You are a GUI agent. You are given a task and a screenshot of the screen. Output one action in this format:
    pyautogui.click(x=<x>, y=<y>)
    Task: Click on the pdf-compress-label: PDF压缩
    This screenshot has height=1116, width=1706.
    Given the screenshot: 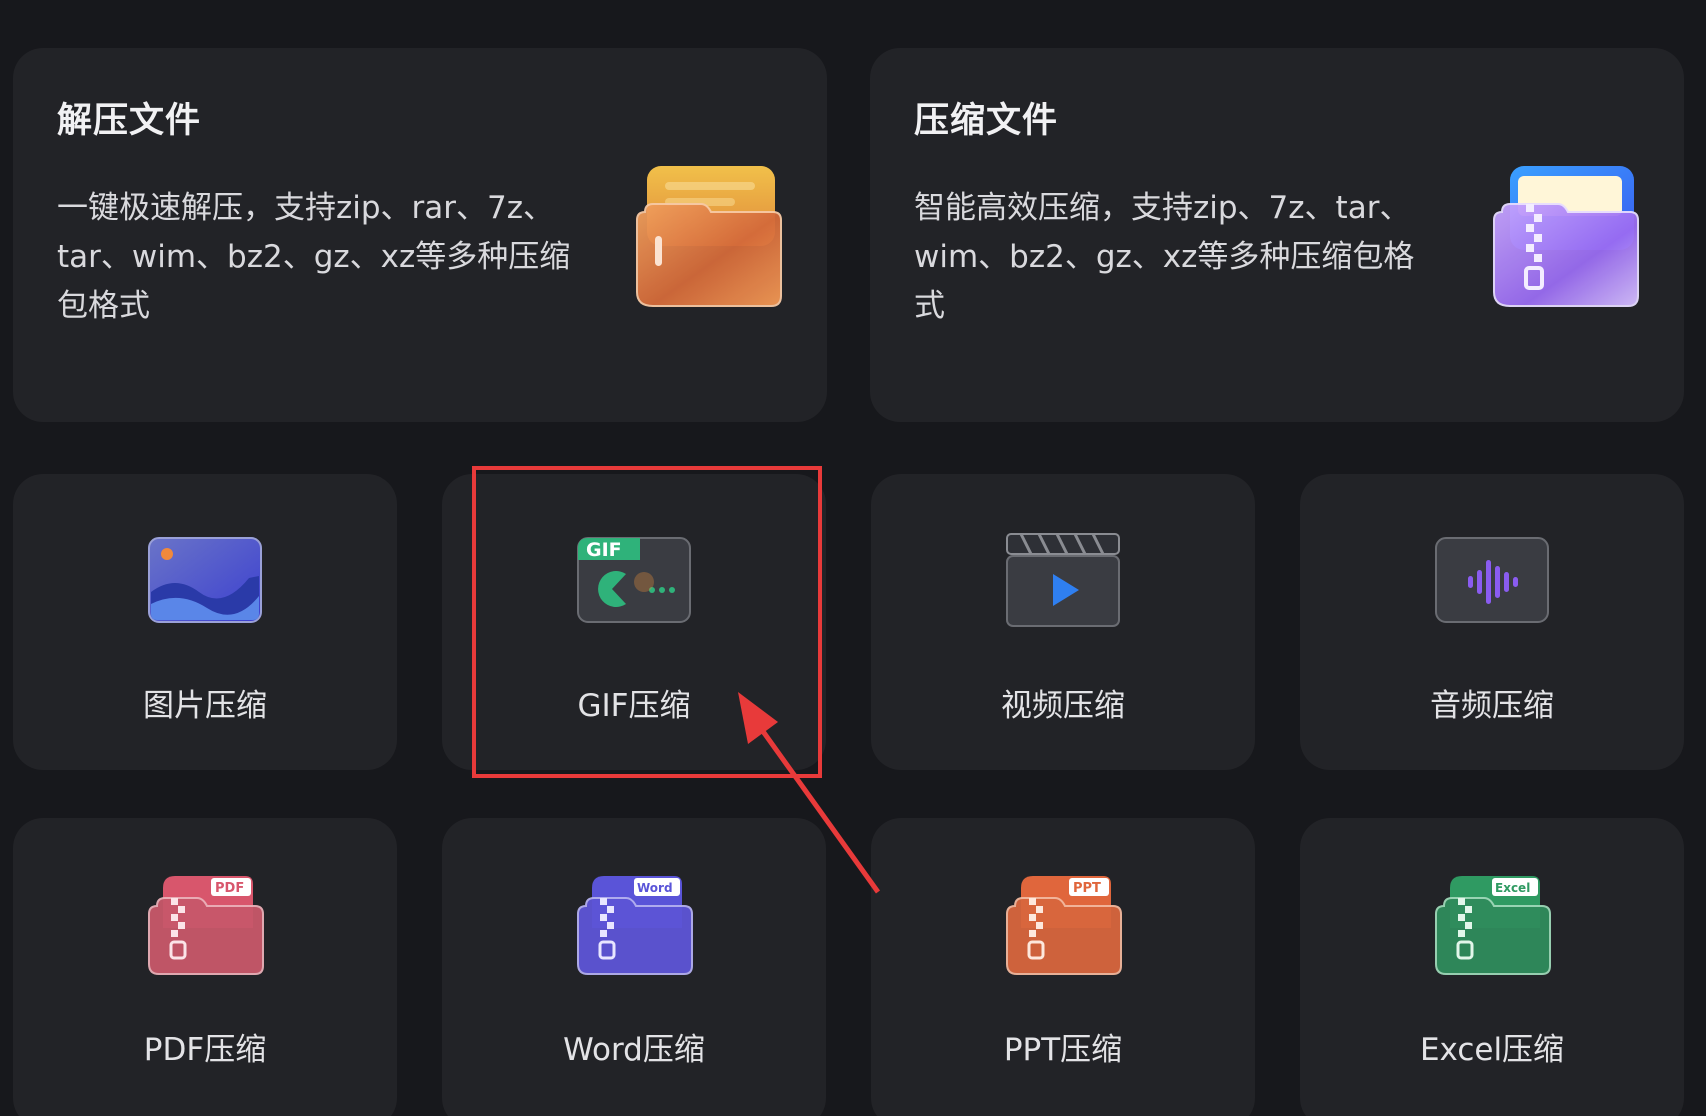 What is the action you would take?
    pyautogui.click(x=205, y=1050)
    